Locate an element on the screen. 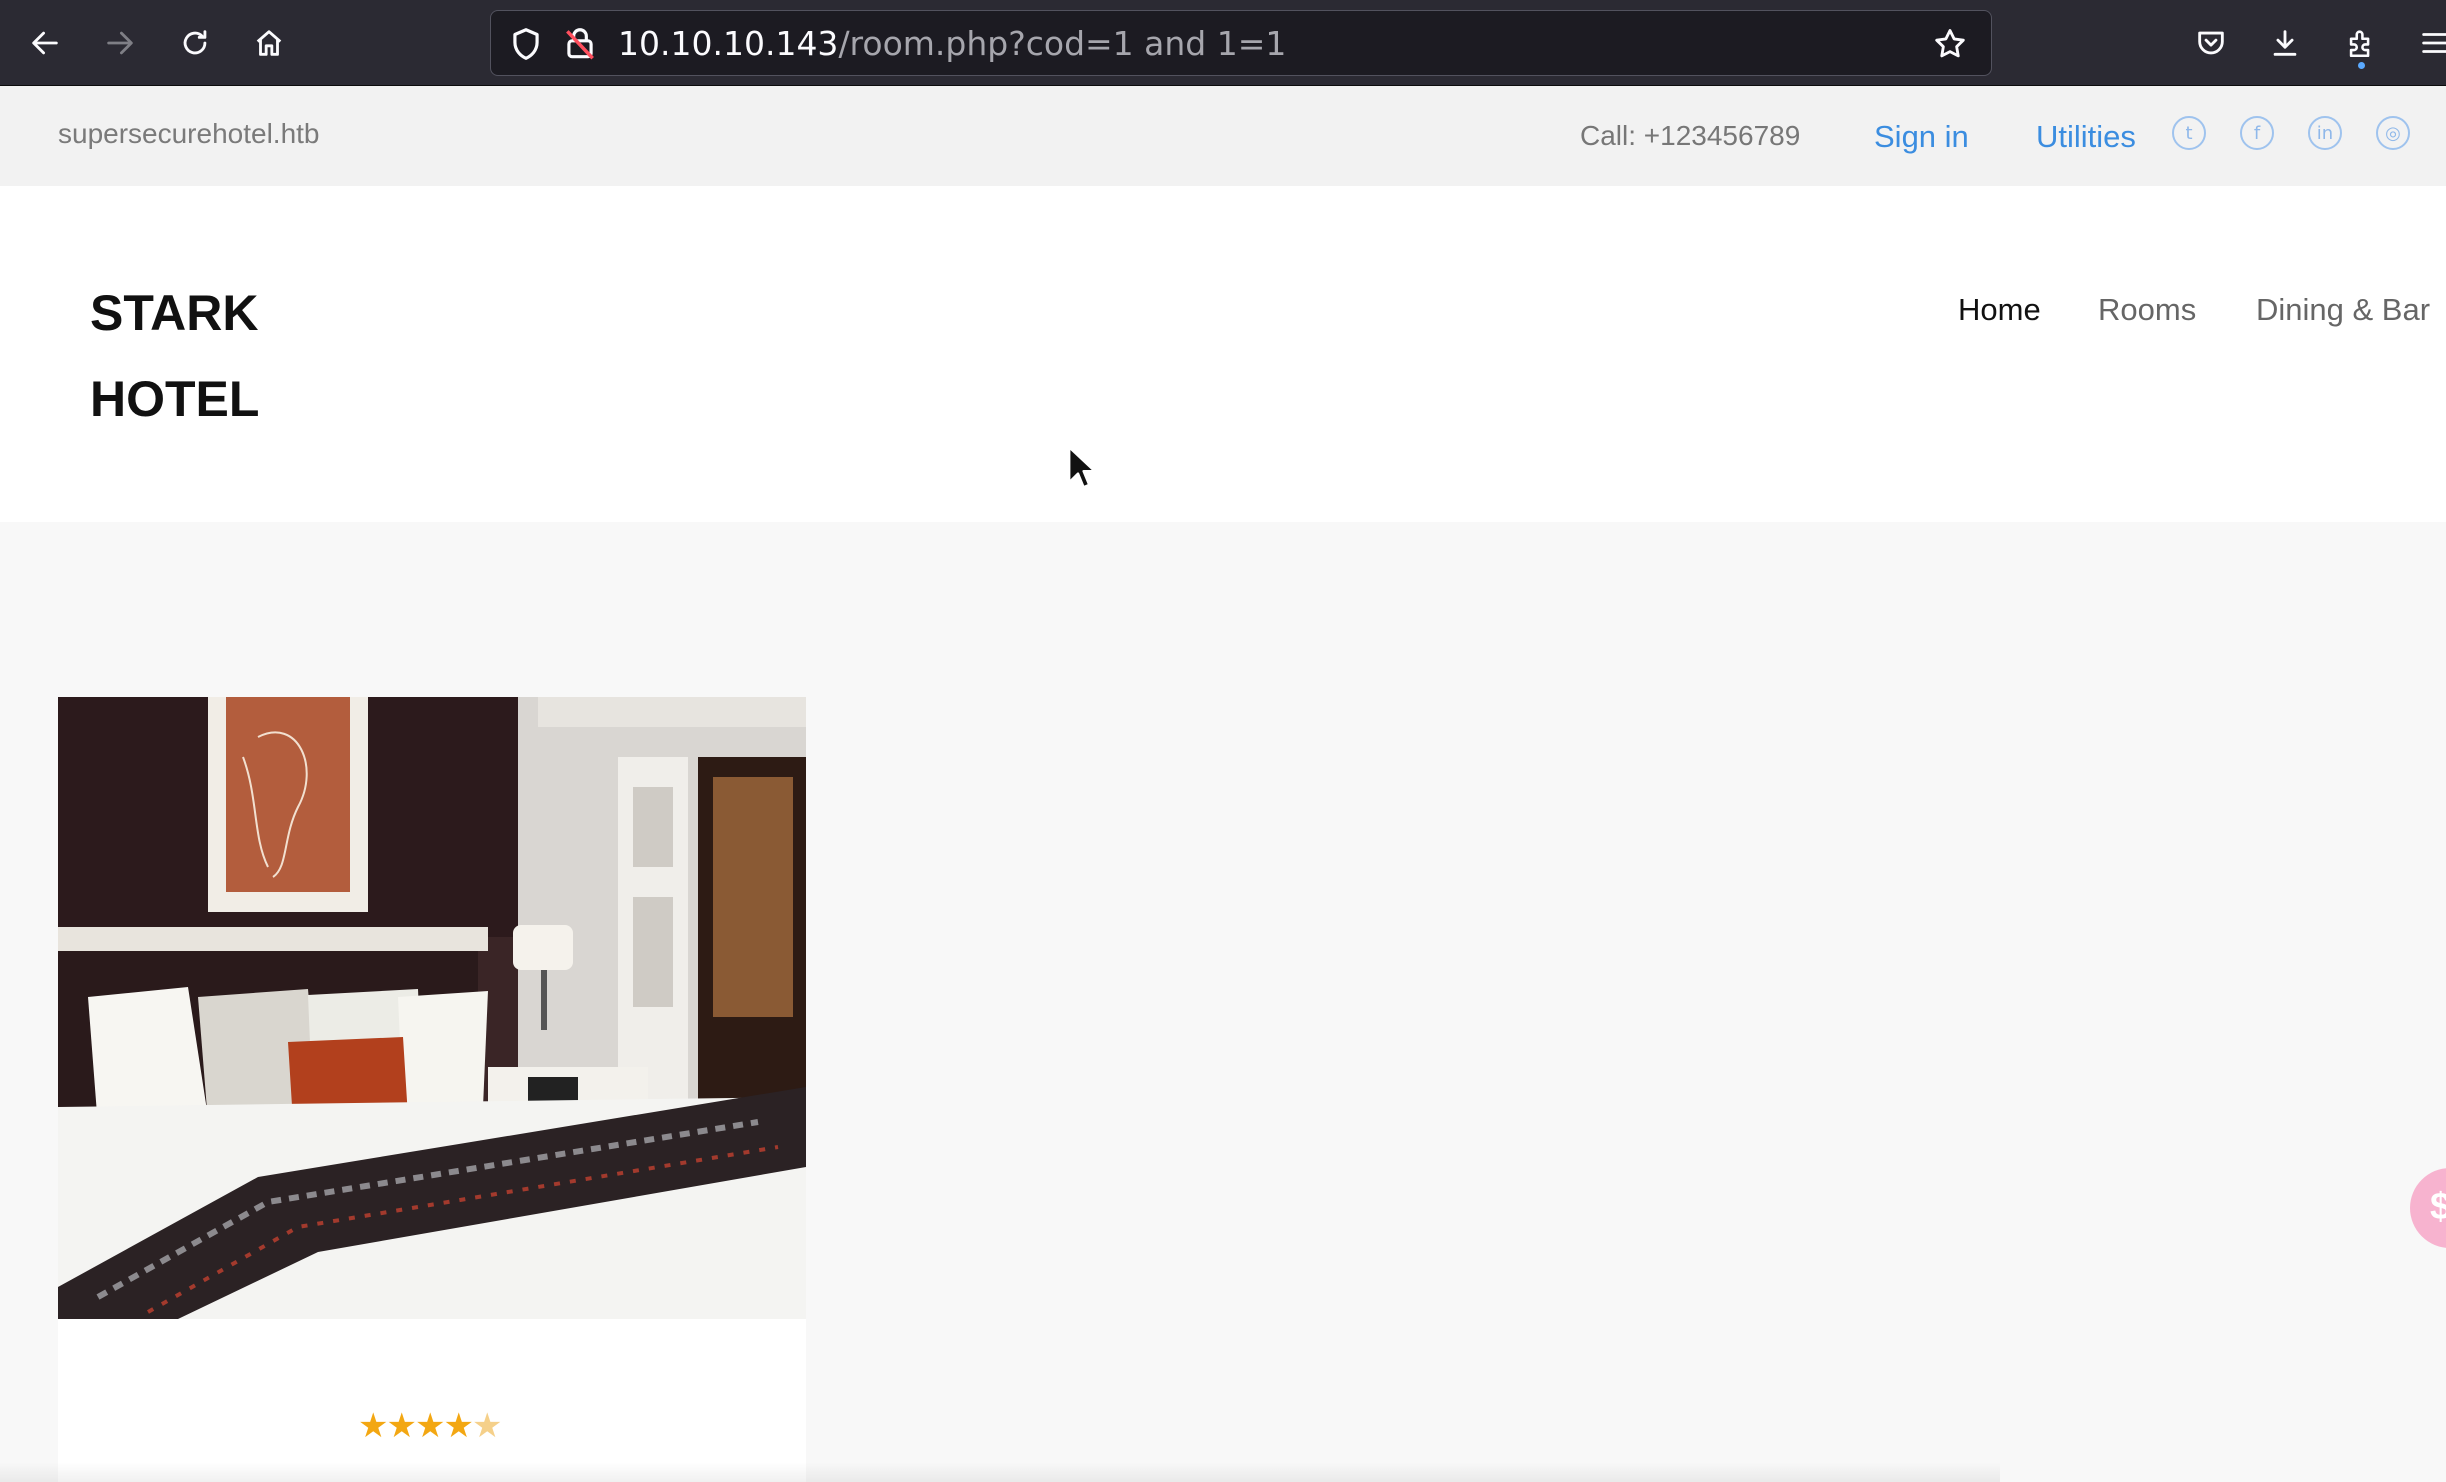  insecure-lock-icon is located at coordinates (580, 44).